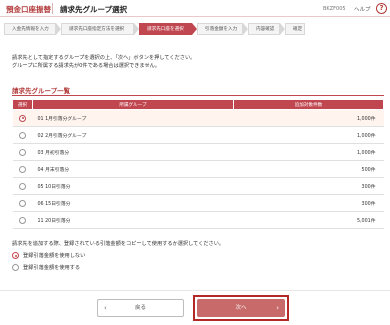 The width and height of the screenshot is (390, 325). I want to click on group-count: 5,001件, so click(308, 220).